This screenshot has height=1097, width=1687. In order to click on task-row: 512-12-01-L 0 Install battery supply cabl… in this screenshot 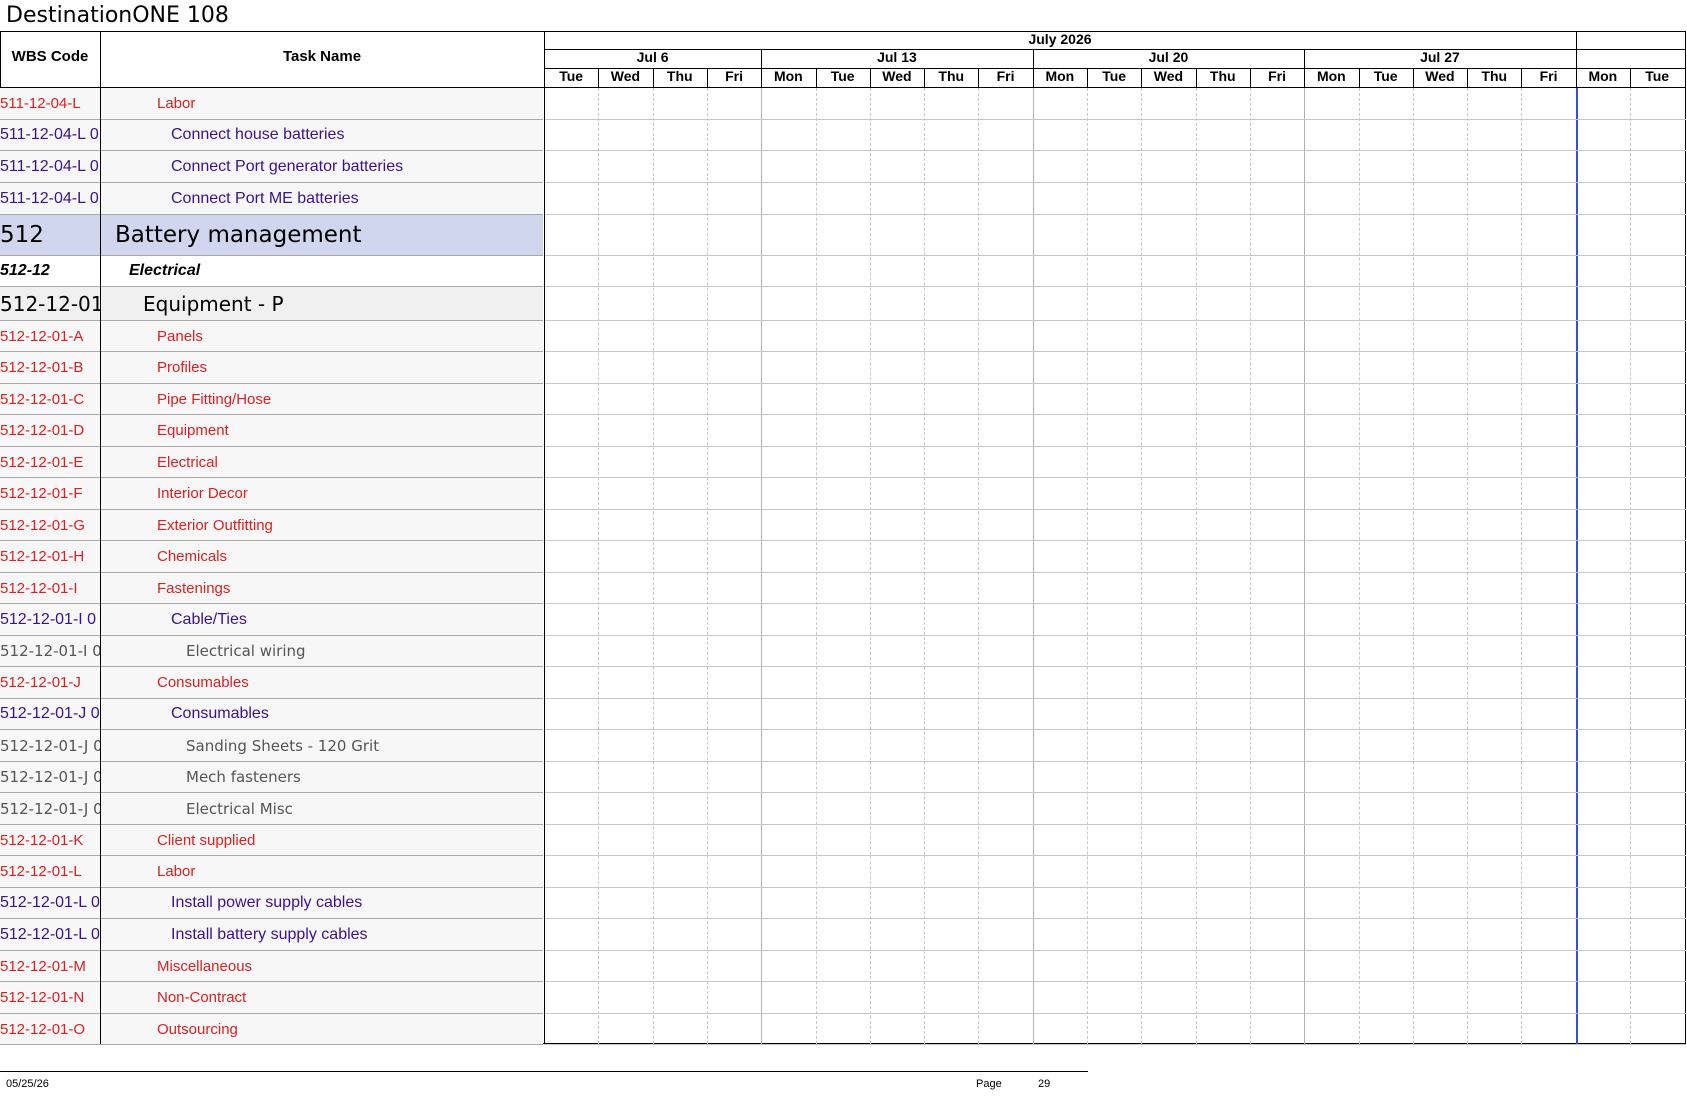, I will do `click(271, 935)`.